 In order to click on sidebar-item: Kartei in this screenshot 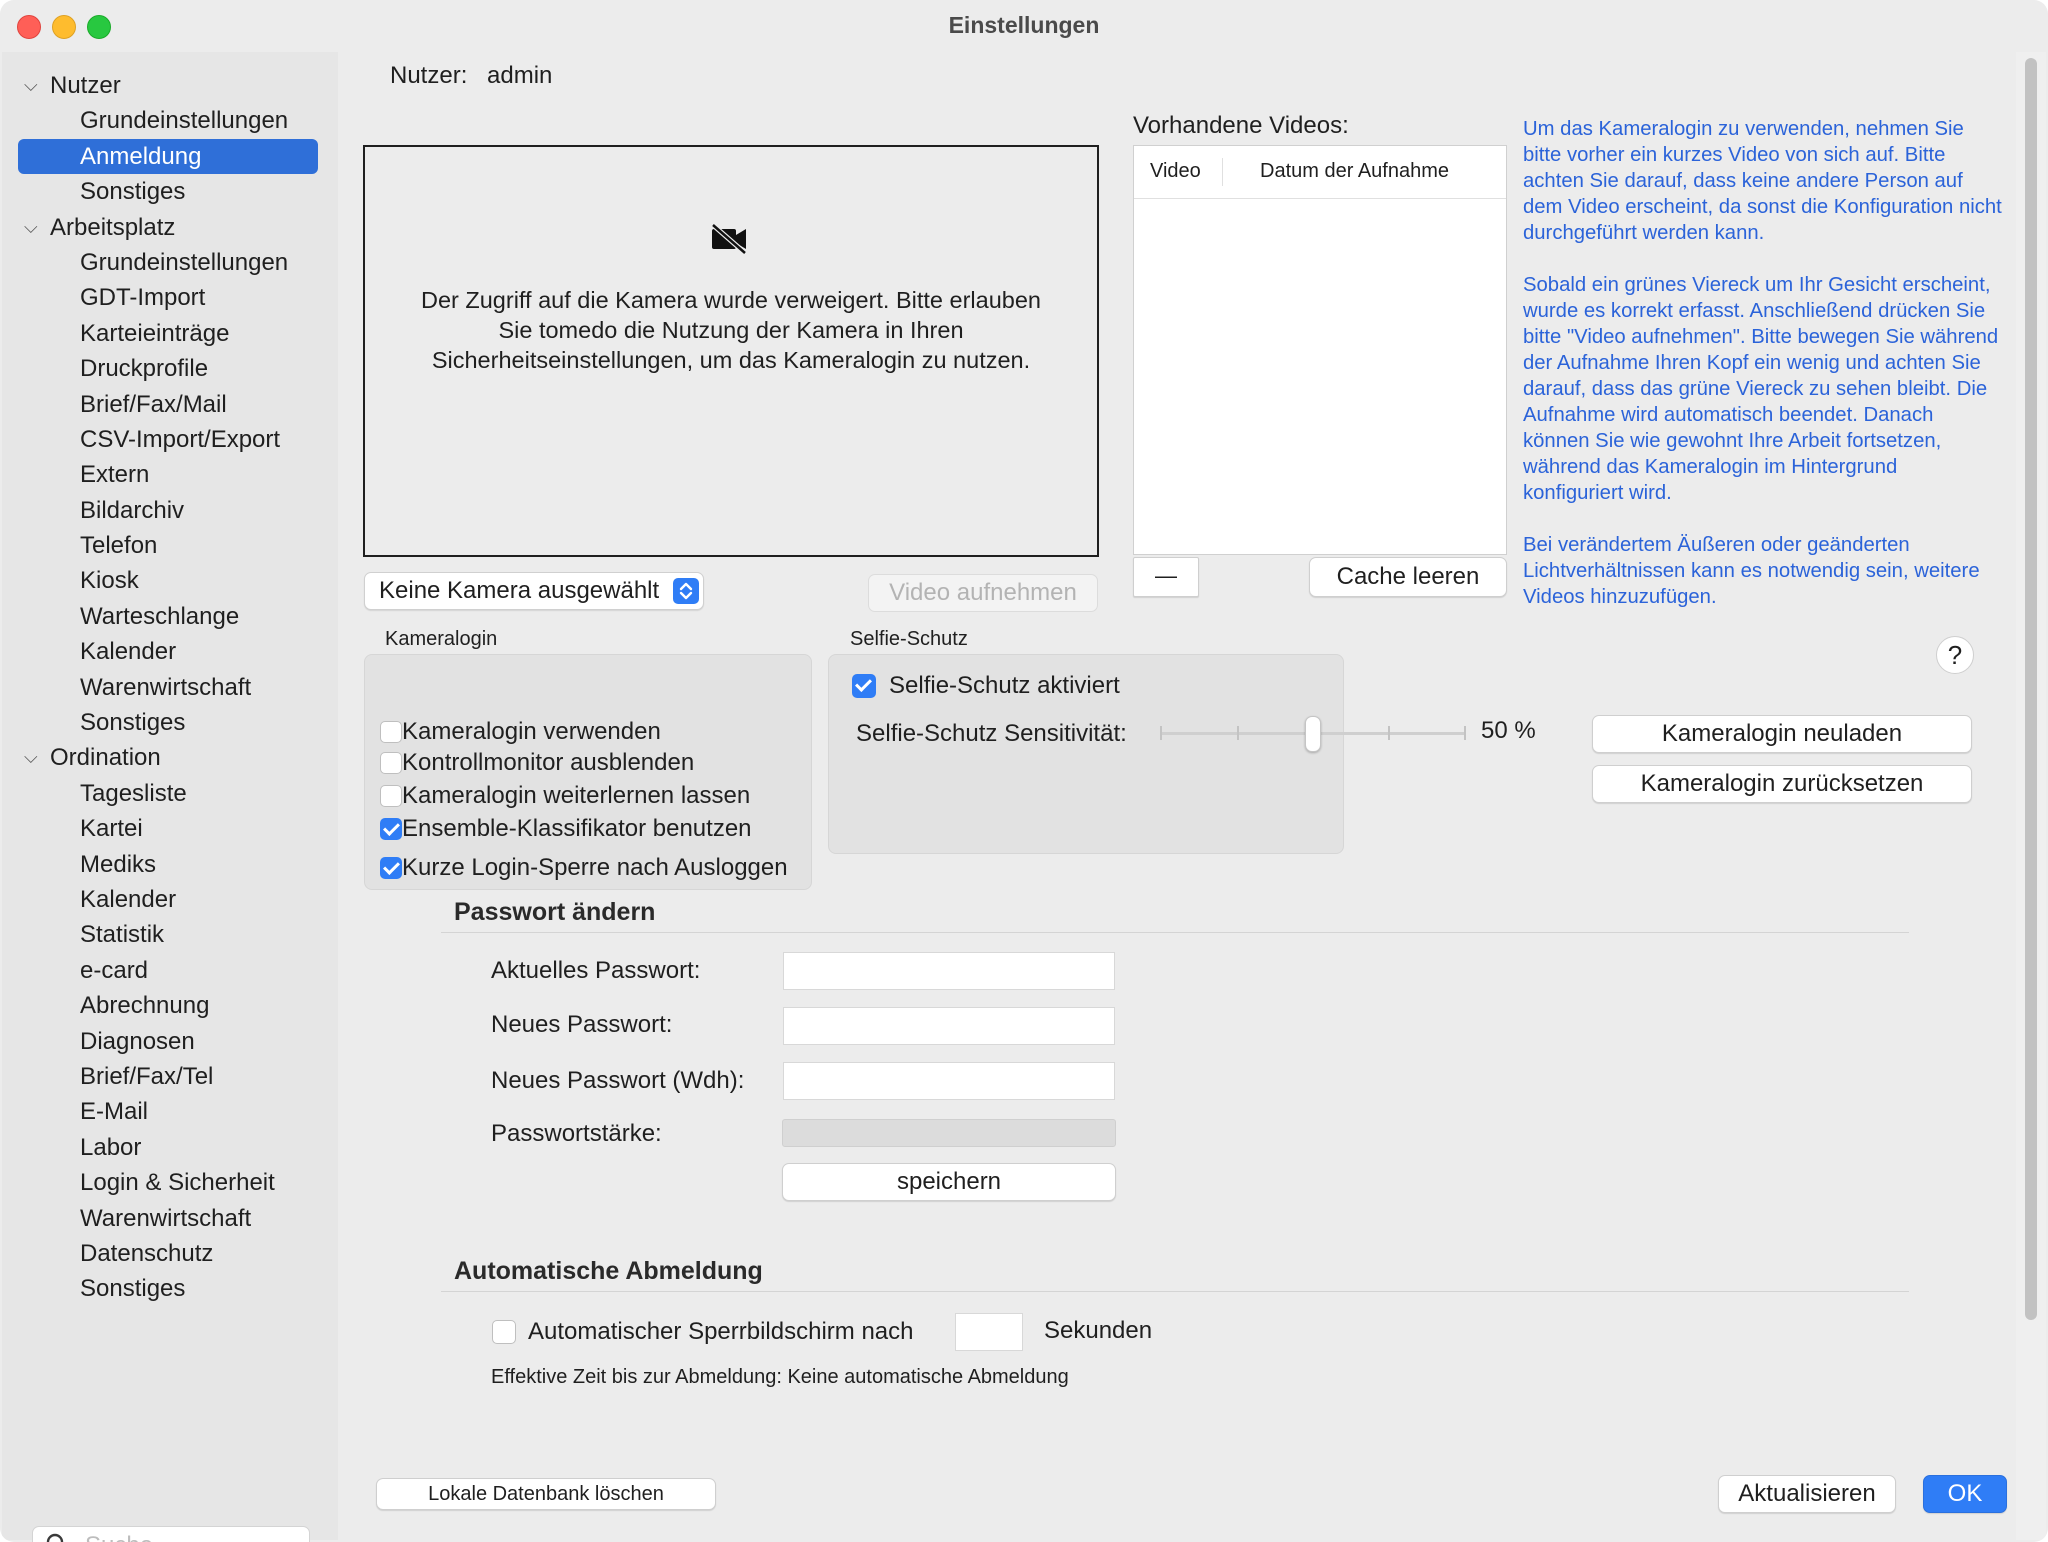, I will do `click(170, 828)`.